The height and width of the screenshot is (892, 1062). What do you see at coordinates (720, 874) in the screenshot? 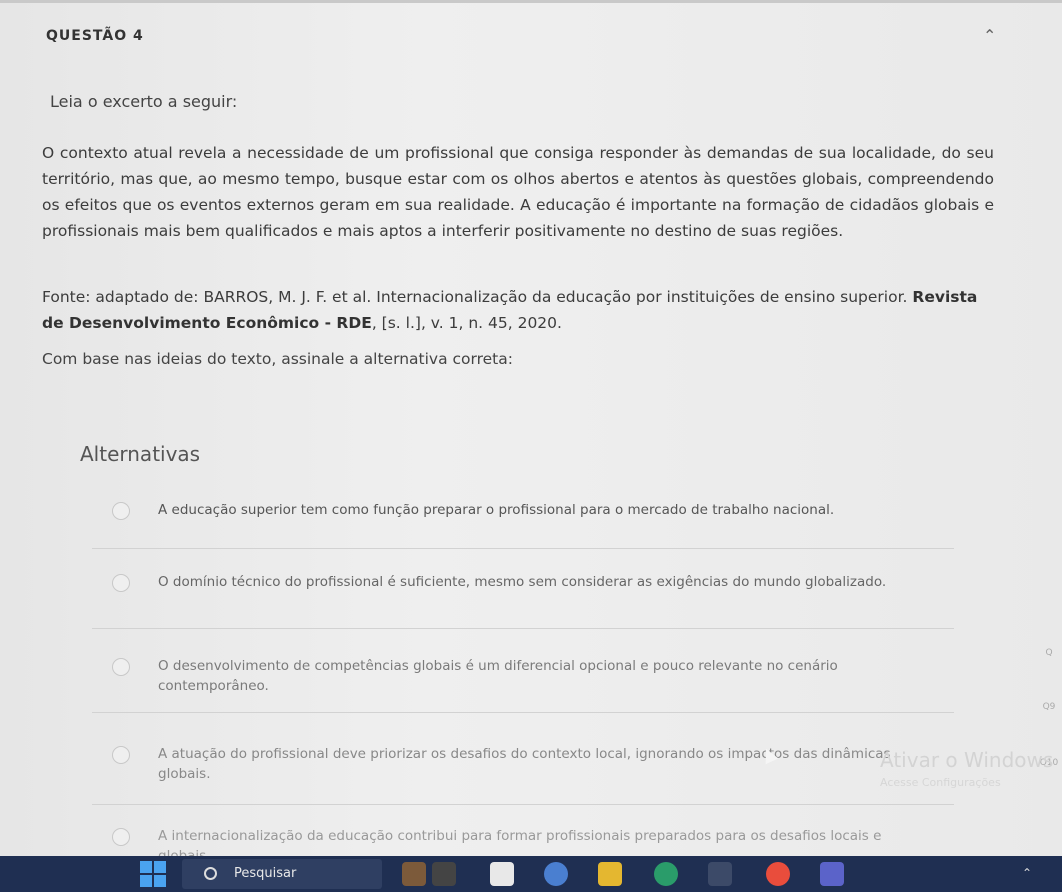
I see `calculator-icon` at bounding box center [720, 874].